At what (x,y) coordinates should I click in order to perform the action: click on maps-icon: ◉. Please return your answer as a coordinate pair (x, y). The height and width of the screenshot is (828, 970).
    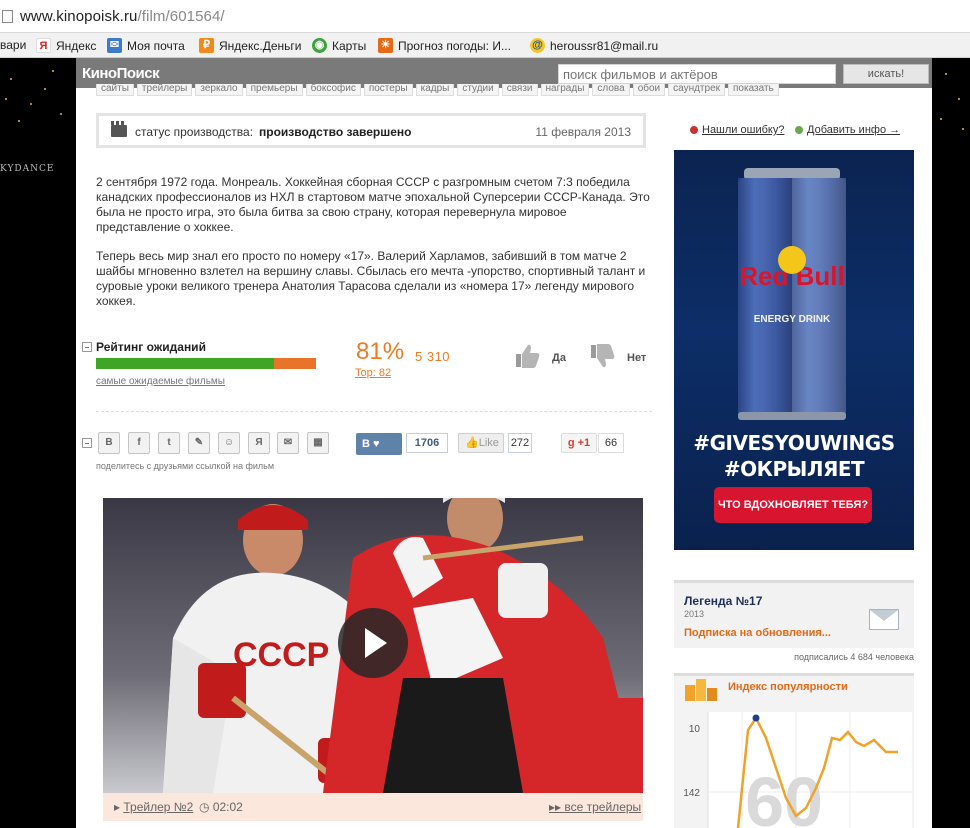
    Looking at the image, I should click on (319, 45).